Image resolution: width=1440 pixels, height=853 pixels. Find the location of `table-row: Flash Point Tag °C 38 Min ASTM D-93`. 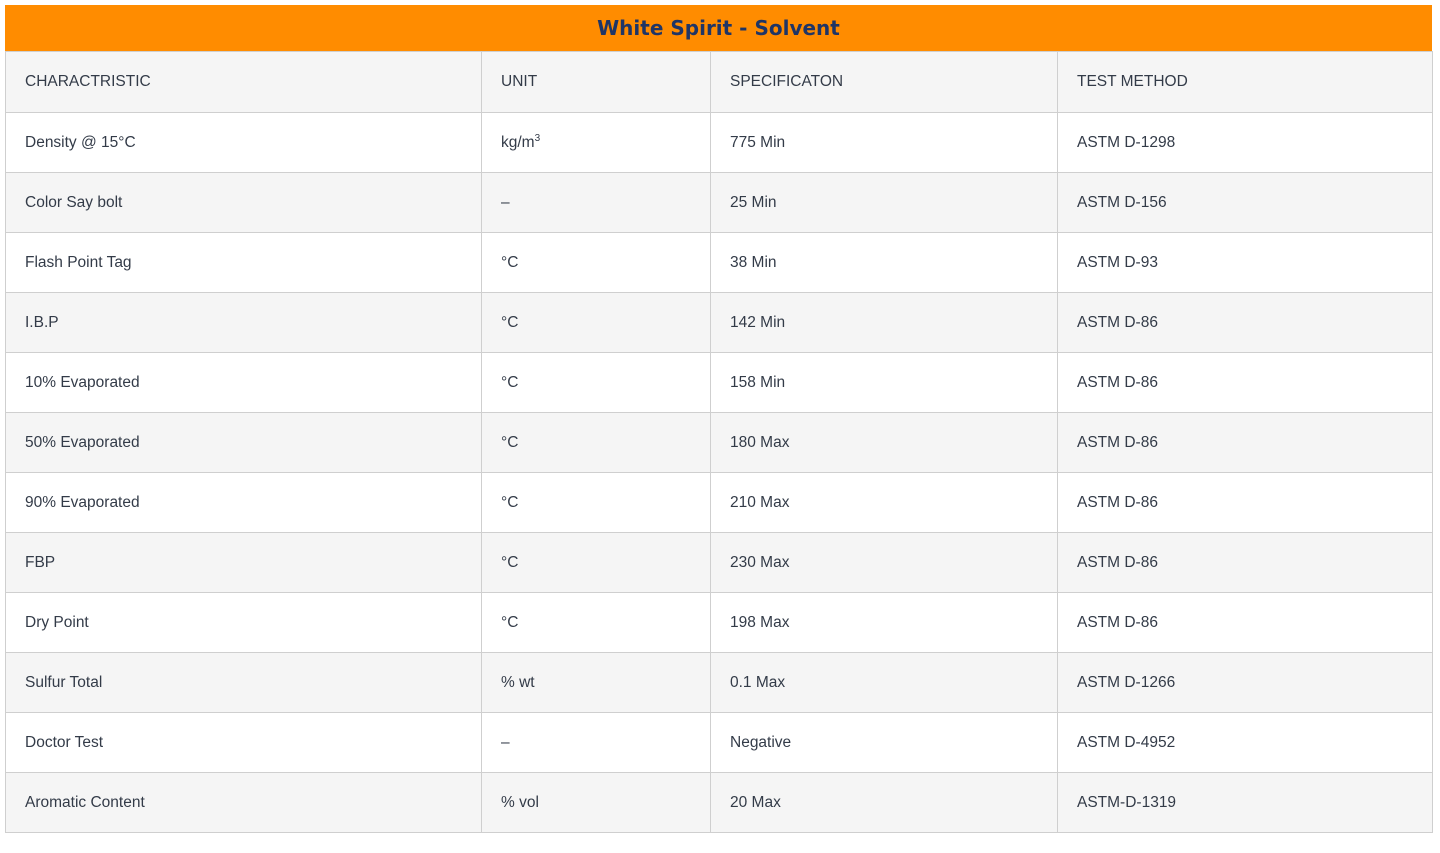

table-row: Flash Point Tag °C 38 Min ASTM D-93 is located at coordinates (719, 262).